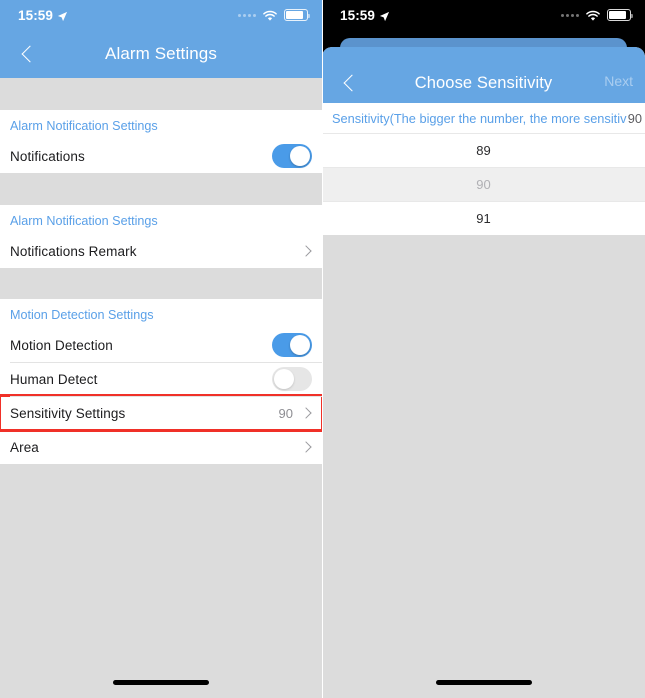 This screenshot has width=645, height=698. I want to click on right-nav-bar: Choose Sensitivity Next, so click(483, 75).